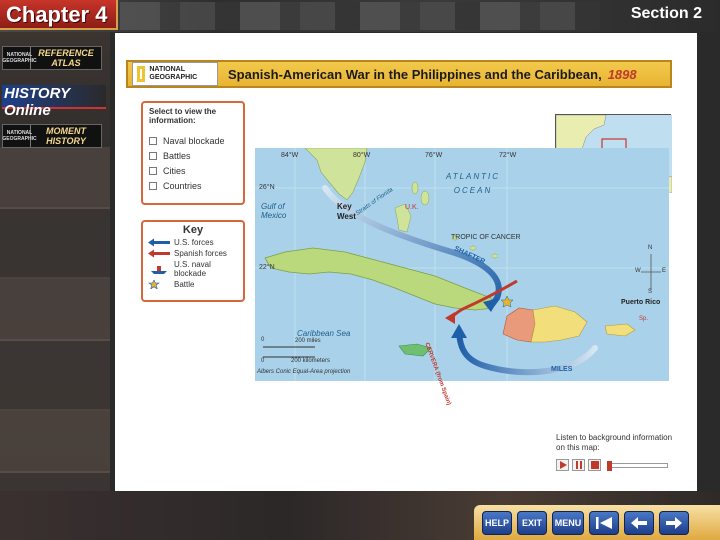  I want to click on previous-button, so click(639, 522).